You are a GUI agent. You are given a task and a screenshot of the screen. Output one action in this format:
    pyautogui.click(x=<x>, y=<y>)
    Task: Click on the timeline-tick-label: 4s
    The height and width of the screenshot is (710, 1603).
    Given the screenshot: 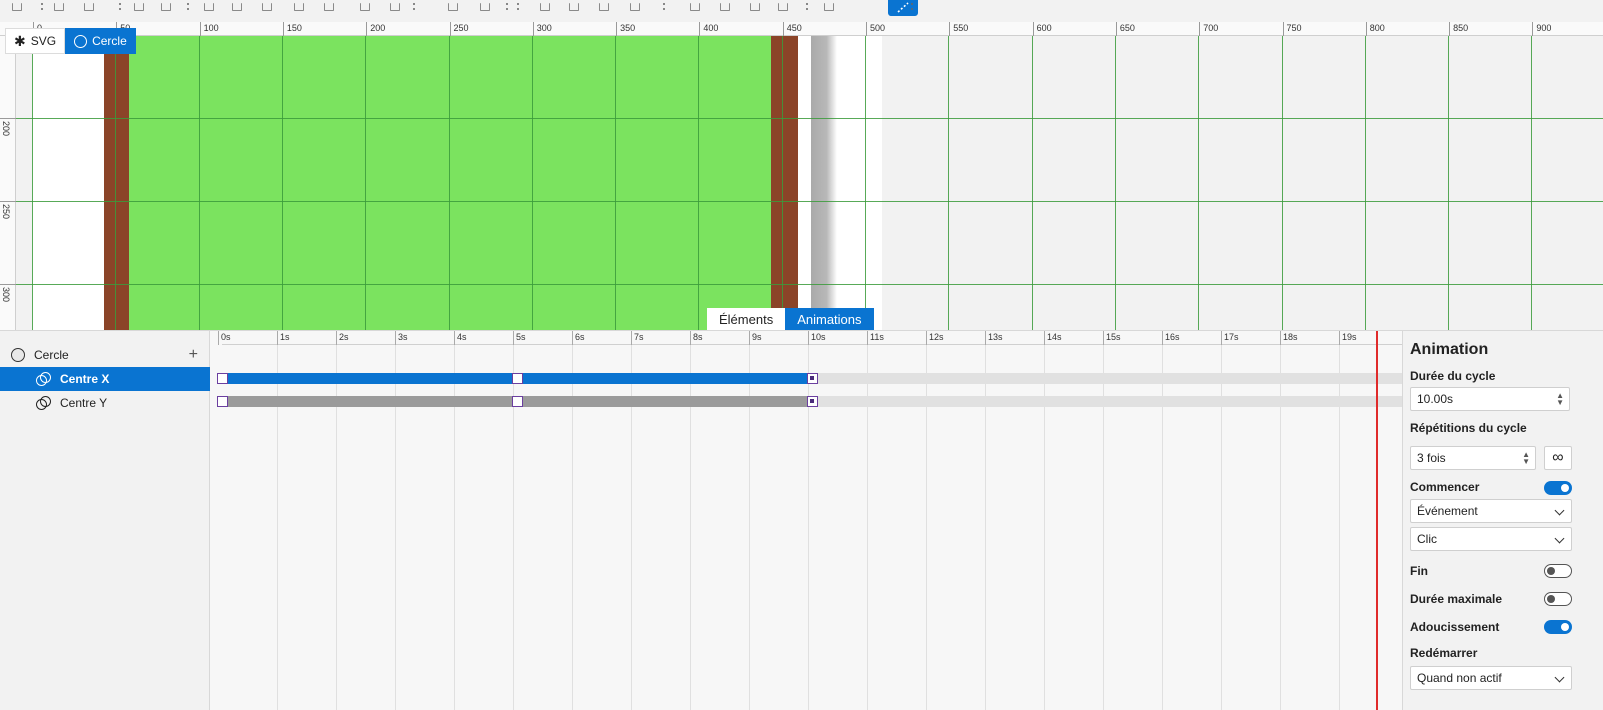 What is the action you would take?
    pyautogui.click(x=460, y=338)
    